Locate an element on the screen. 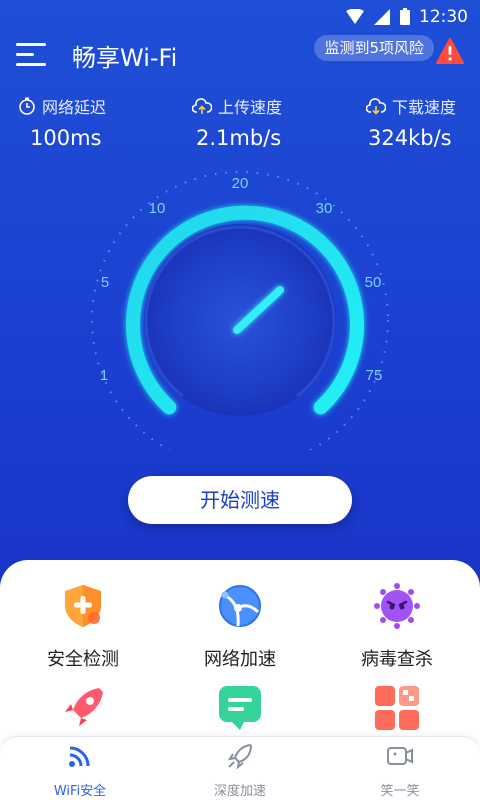 Image resolution: width=480 pixels, height=800 pixels. gauge-label: 30 is located at coordinates (324, 208).